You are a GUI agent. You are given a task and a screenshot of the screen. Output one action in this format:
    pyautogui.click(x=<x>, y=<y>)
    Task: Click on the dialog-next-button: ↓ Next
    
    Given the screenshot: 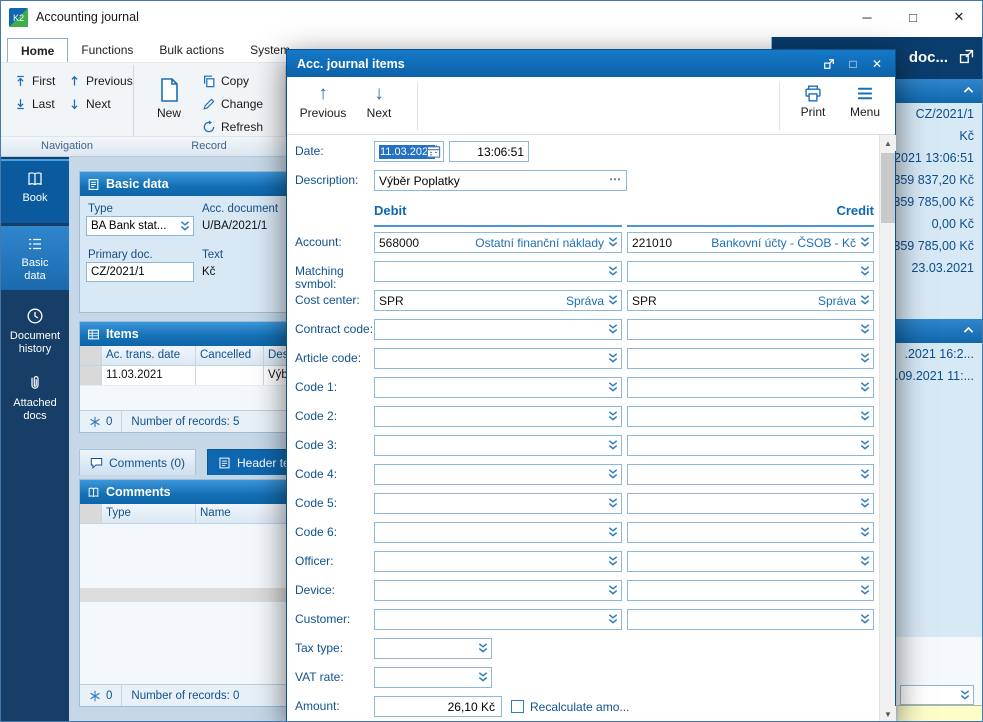 What is the action you would take?
    pyautogui.click(x=379, y=102)
    